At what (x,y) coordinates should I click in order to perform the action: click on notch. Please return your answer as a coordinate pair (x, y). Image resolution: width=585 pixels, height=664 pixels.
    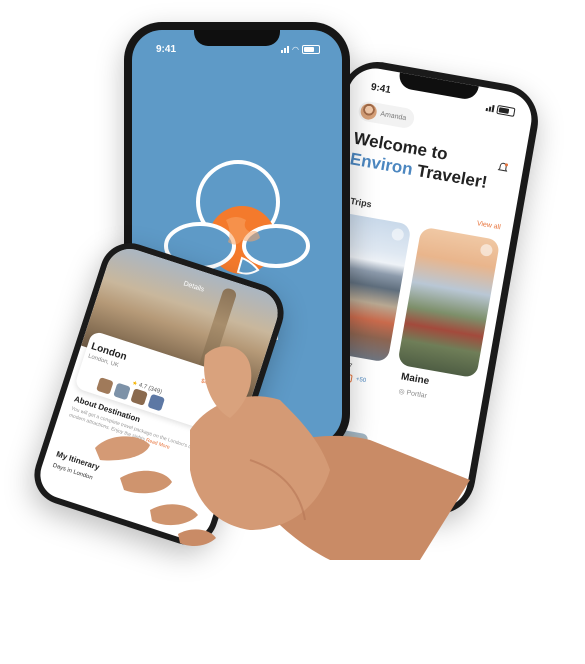
    Looking at the image, I should click on (237, 38).